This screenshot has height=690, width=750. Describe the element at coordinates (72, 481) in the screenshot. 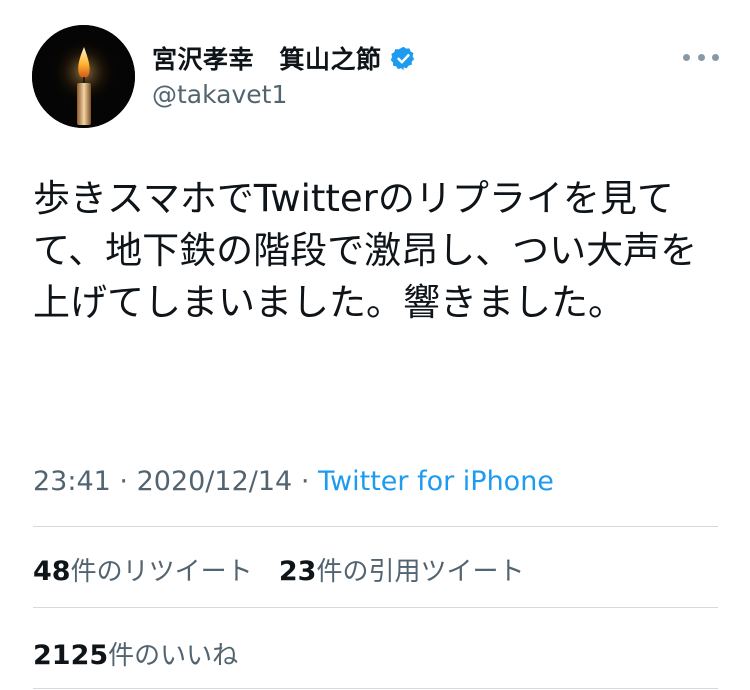

I see `tweet-time: 23:41` at that location.